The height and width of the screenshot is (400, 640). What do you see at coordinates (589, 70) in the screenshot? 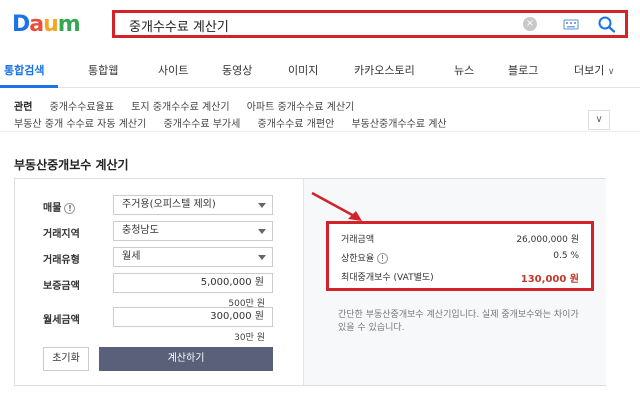
I see `tab-more-label: 더보기` at bounding box center [589, 70].